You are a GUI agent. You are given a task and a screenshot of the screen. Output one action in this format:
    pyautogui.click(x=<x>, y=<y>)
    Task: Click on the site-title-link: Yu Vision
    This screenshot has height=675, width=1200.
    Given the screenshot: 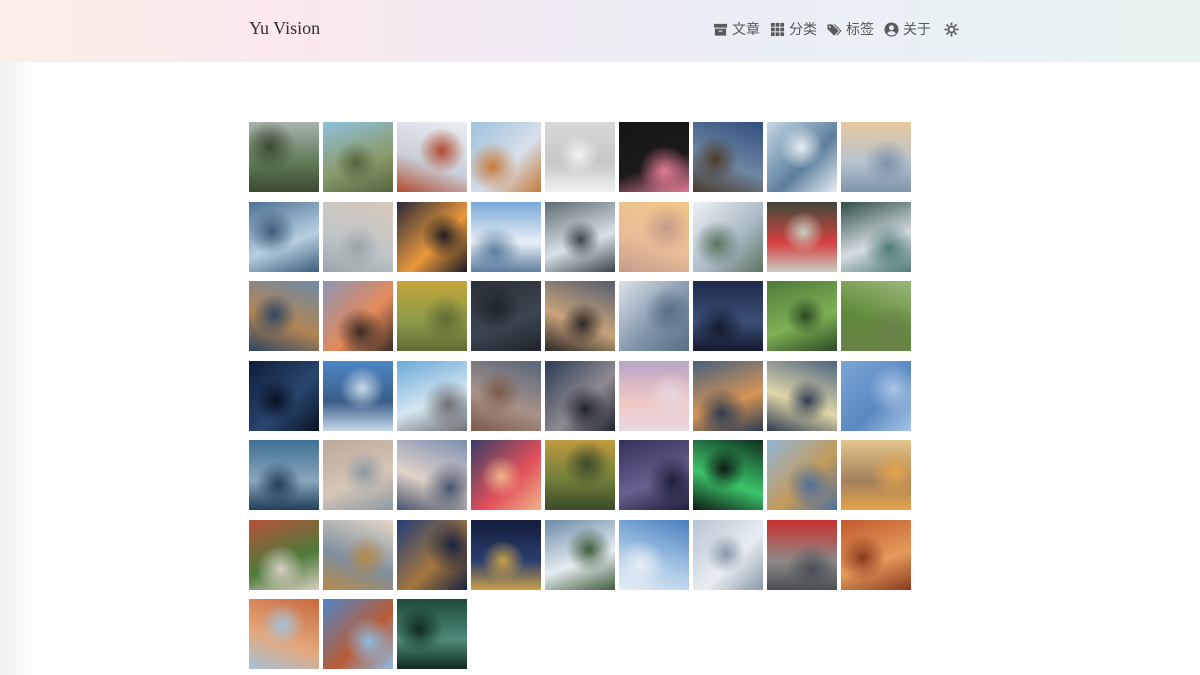 What is the action you would take?
    pyautogui.click(x=284, y=28)
    